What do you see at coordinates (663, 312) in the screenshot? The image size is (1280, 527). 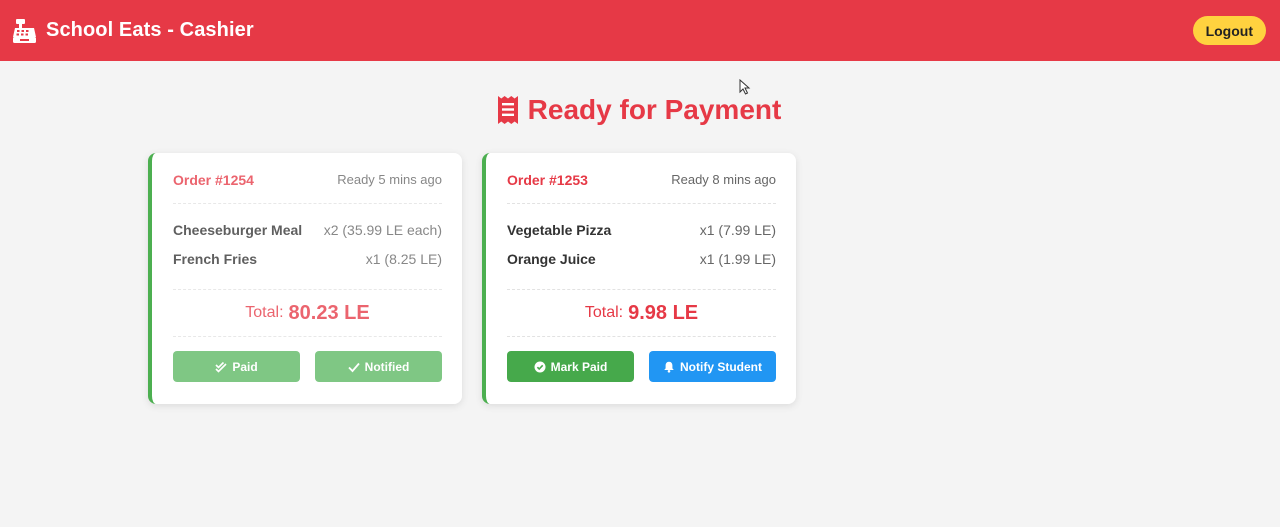 I see `total-value: 9.98 LE` at bounding box center [663, 312].